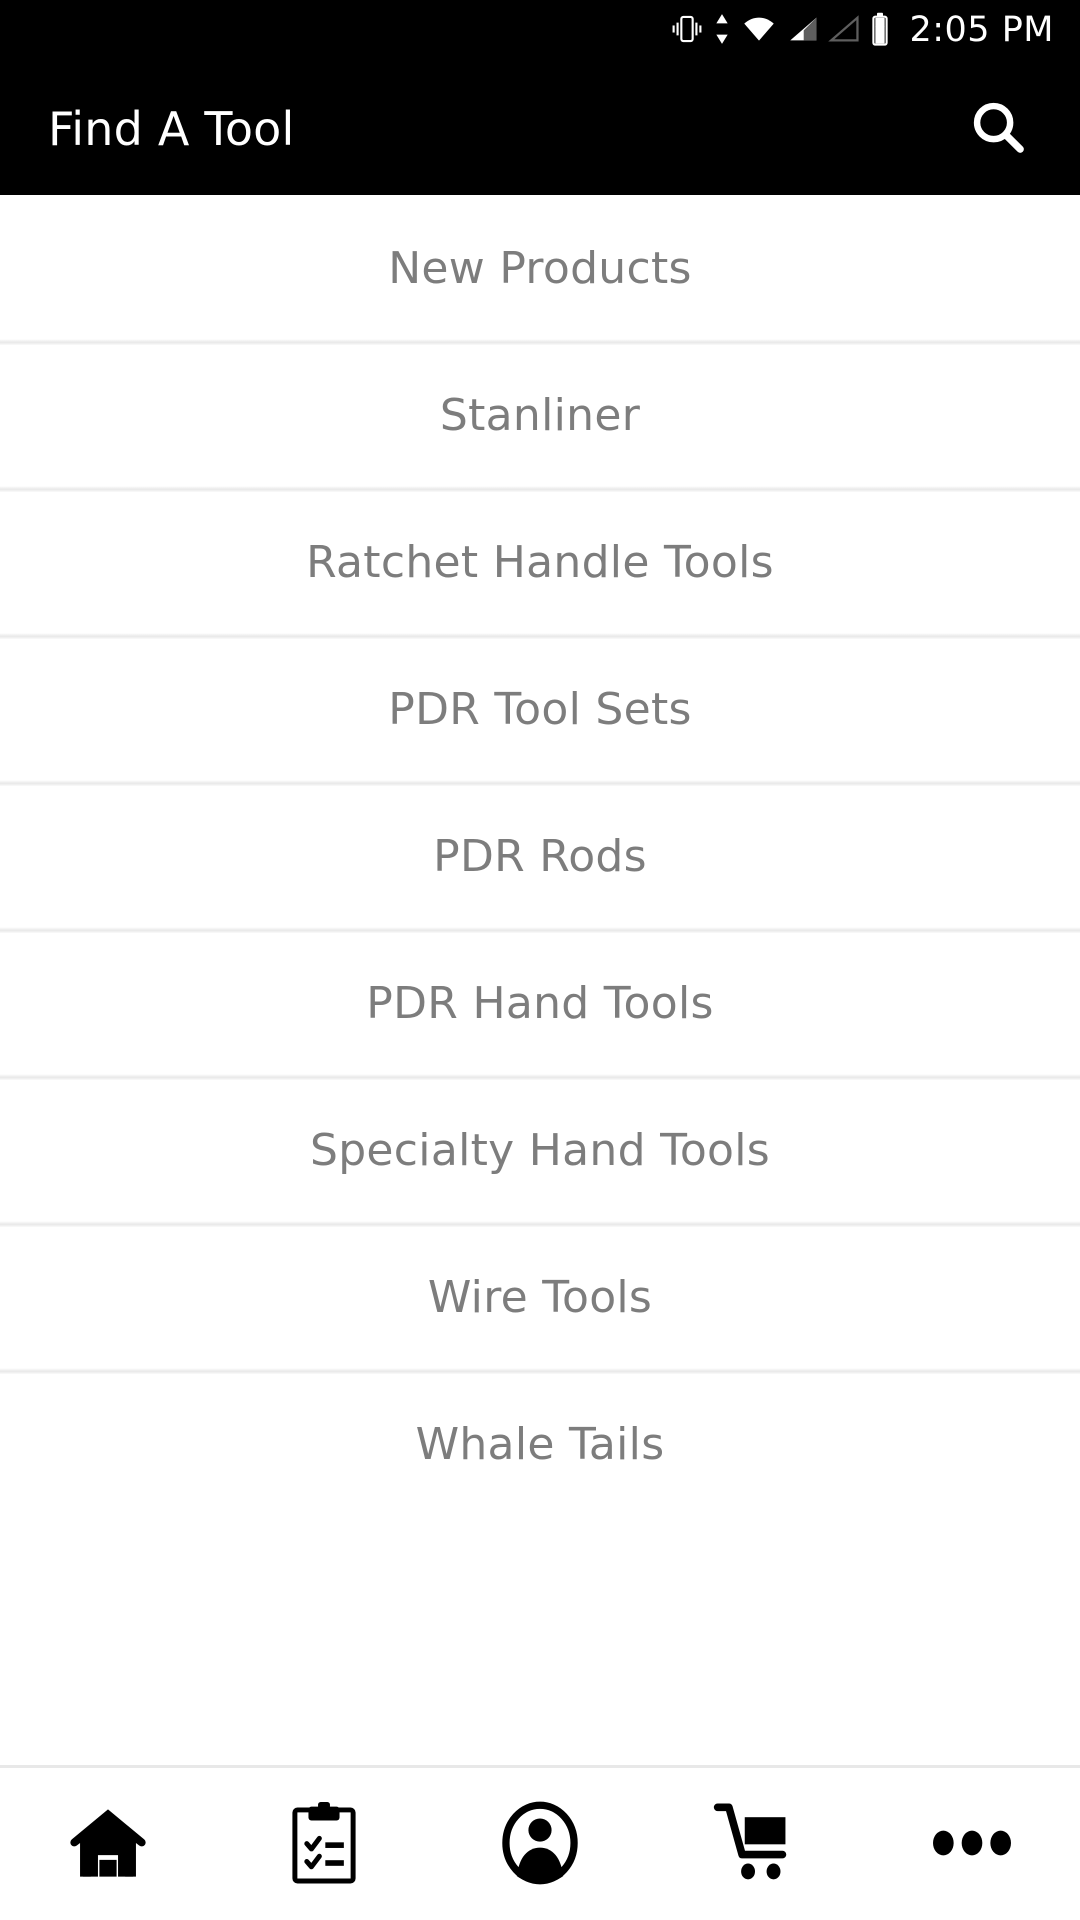  I want to click on clipboard-checklist-icon, so click(324, 1844).